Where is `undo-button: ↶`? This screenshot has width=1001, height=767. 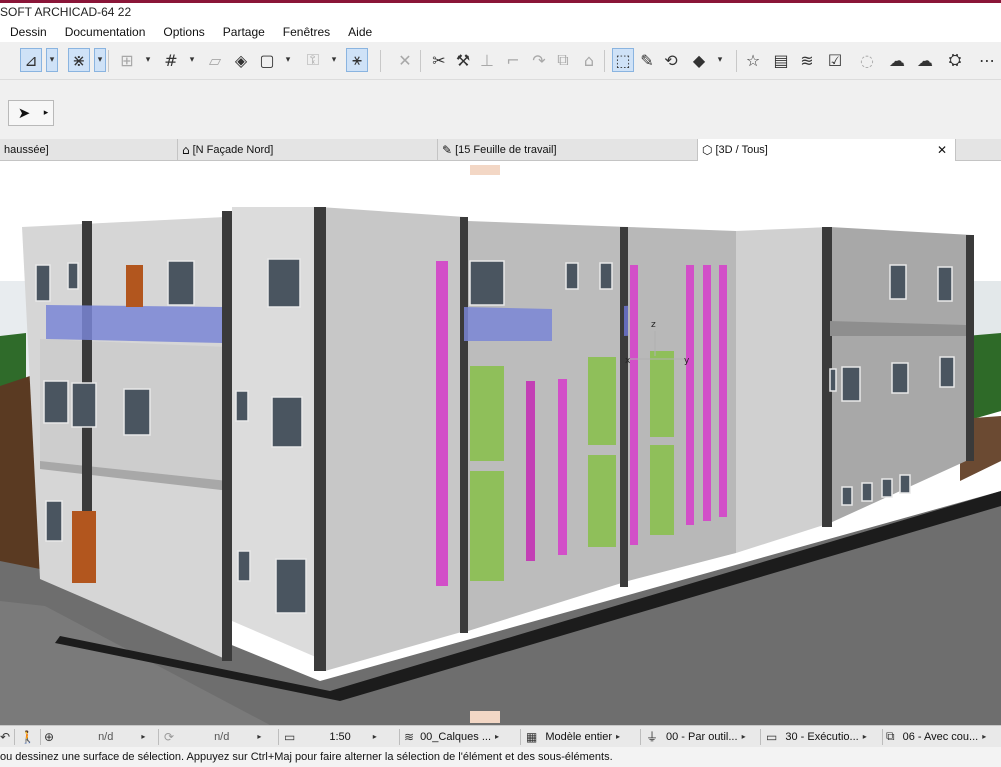 undo-button: ↶ is located at coordinates (6, 736).